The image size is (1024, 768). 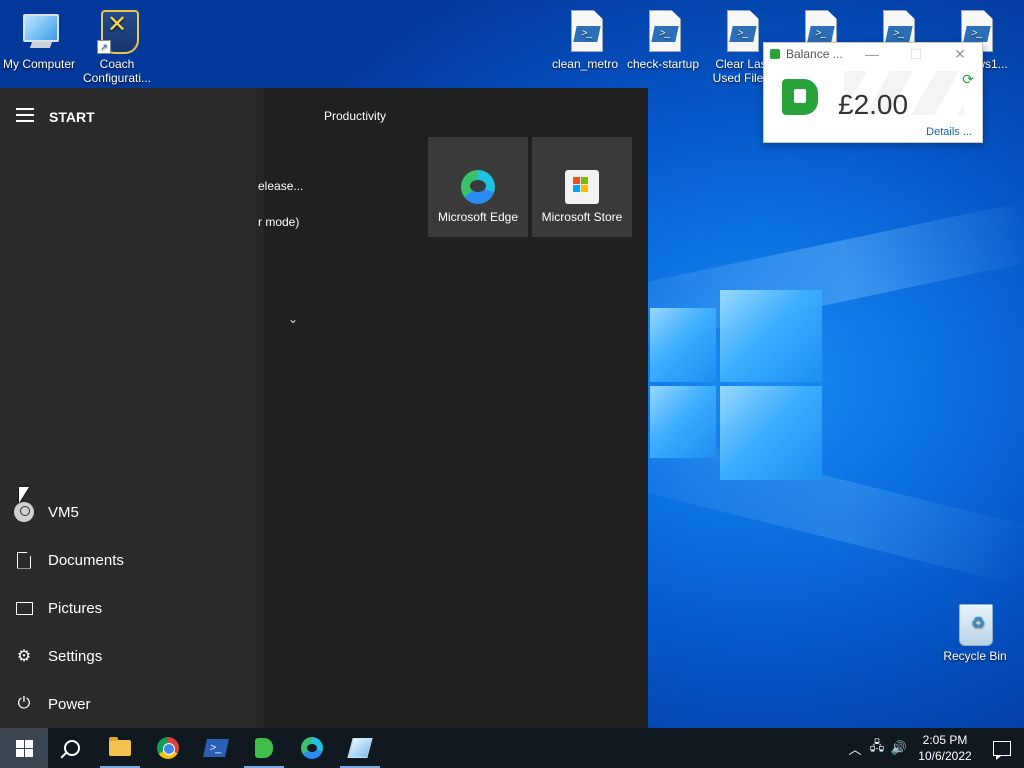 What do you see at coordinates (877, 748) in the screenshot?
I see `network-icon: 🖧` at bounding box center [877, 748].